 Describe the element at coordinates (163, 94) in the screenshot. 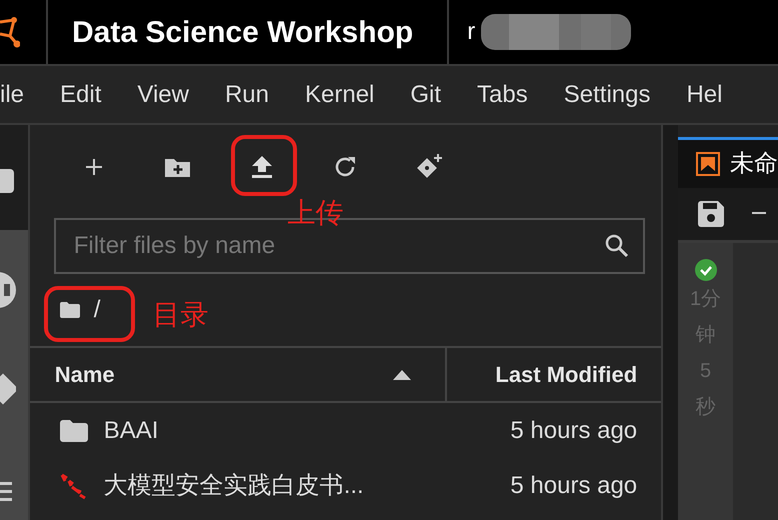

I see `menu-item: View` at that location.